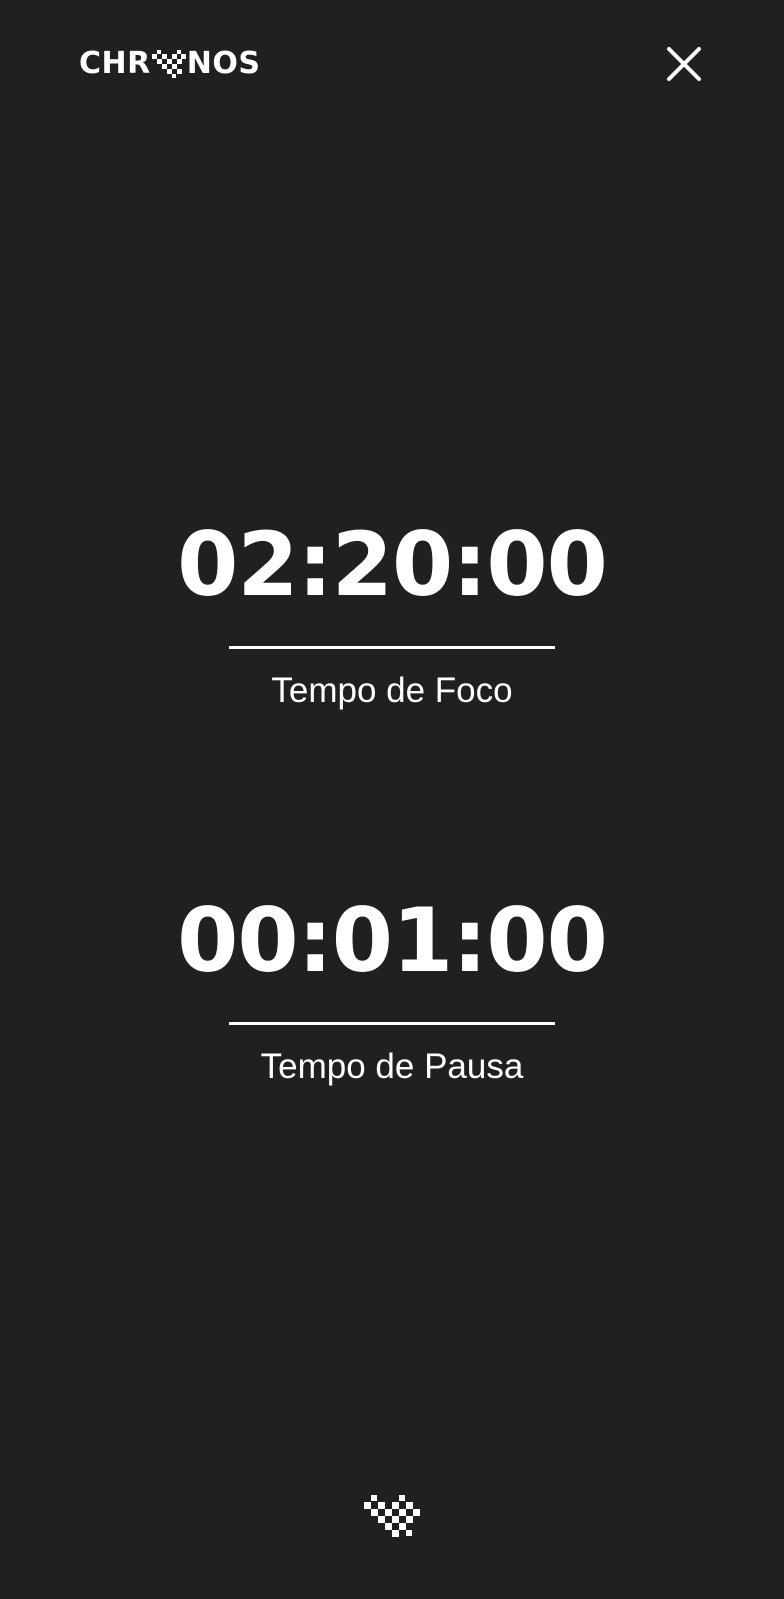 The height and width of the screenshot is (1599, 784). I want to click on footer-mark-icon, so click(392, 1518).